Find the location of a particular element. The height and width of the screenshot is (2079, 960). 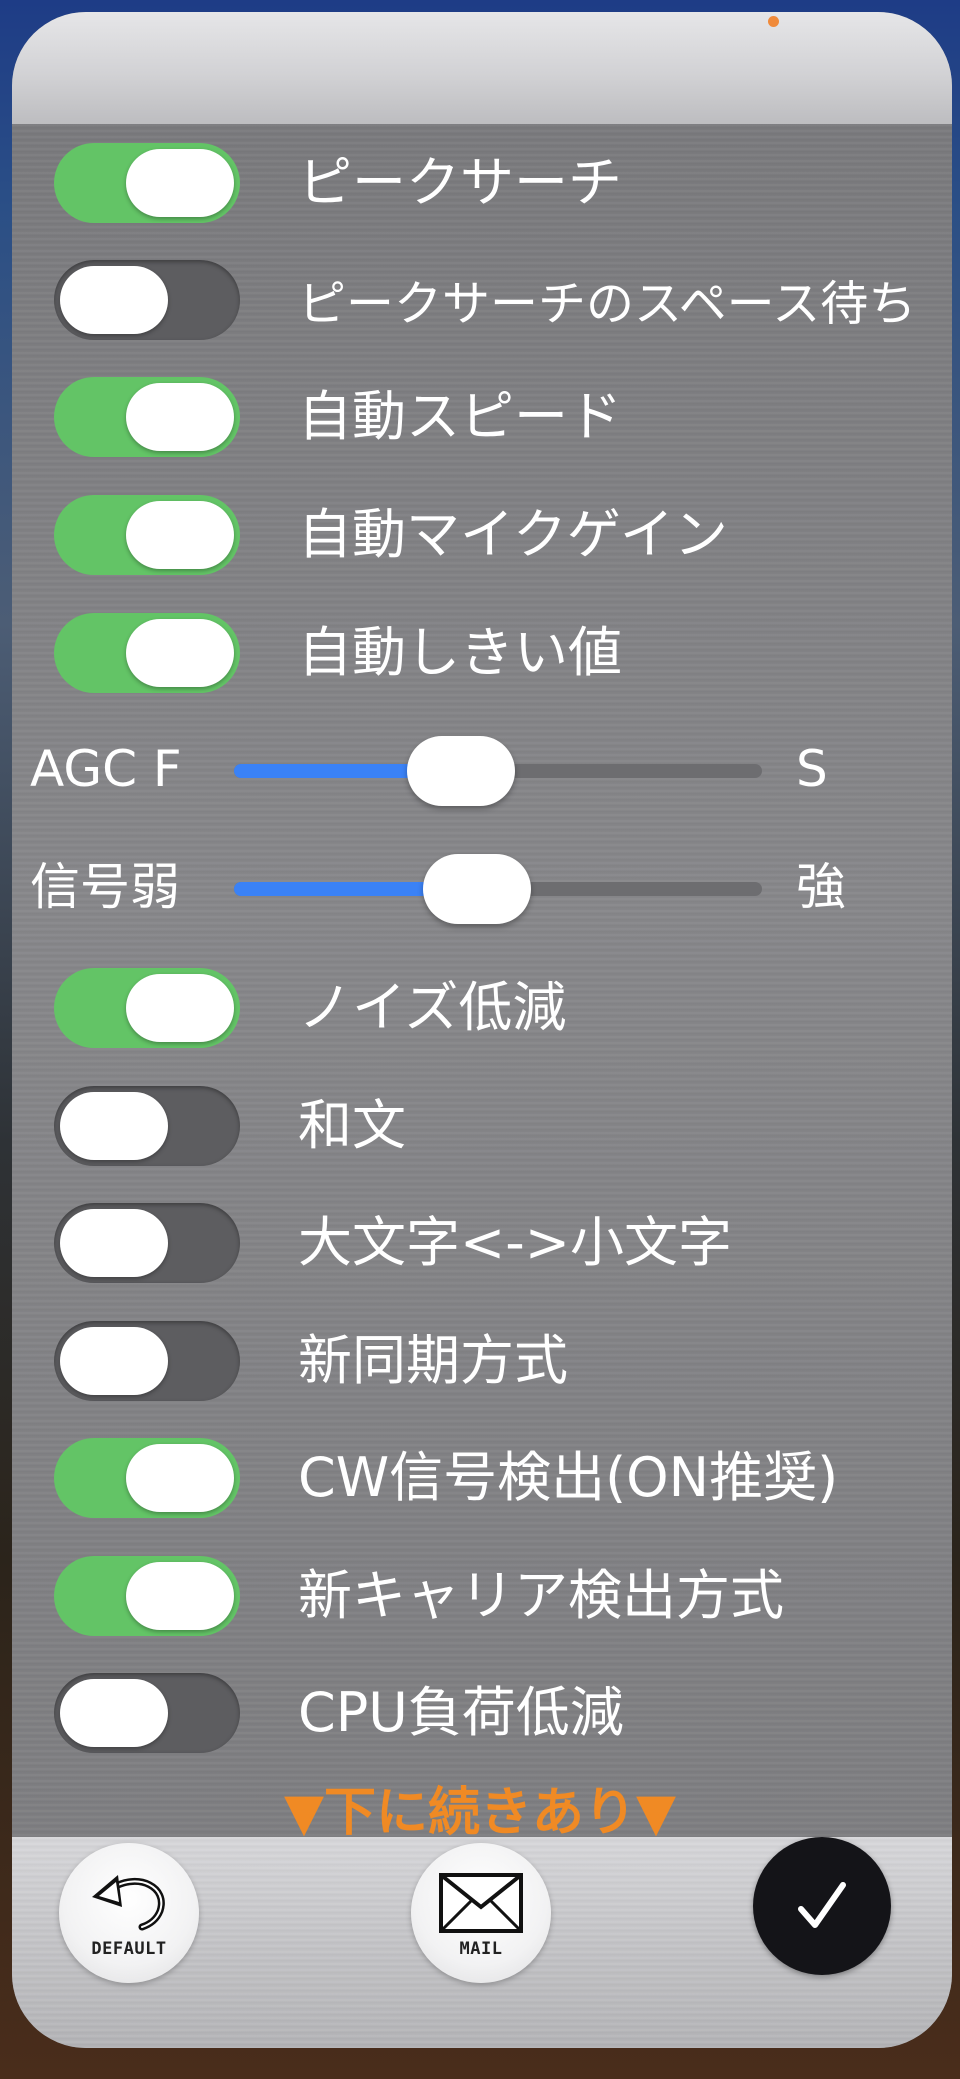

case-toggle is located at coordinates (147, 1243).